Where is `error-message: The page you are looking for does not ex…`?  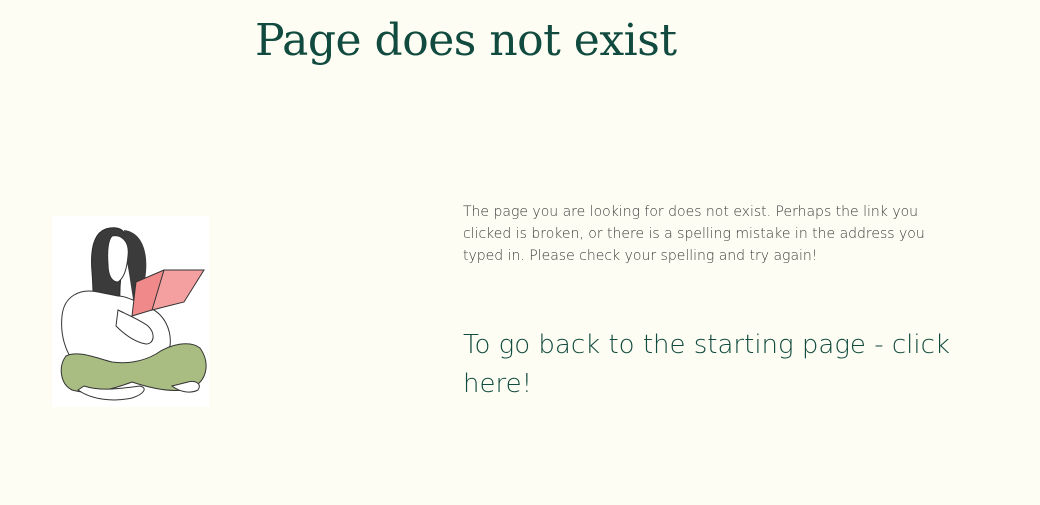 error-message: The page you are looking for does not ex… is located at coordinates (694, 234).